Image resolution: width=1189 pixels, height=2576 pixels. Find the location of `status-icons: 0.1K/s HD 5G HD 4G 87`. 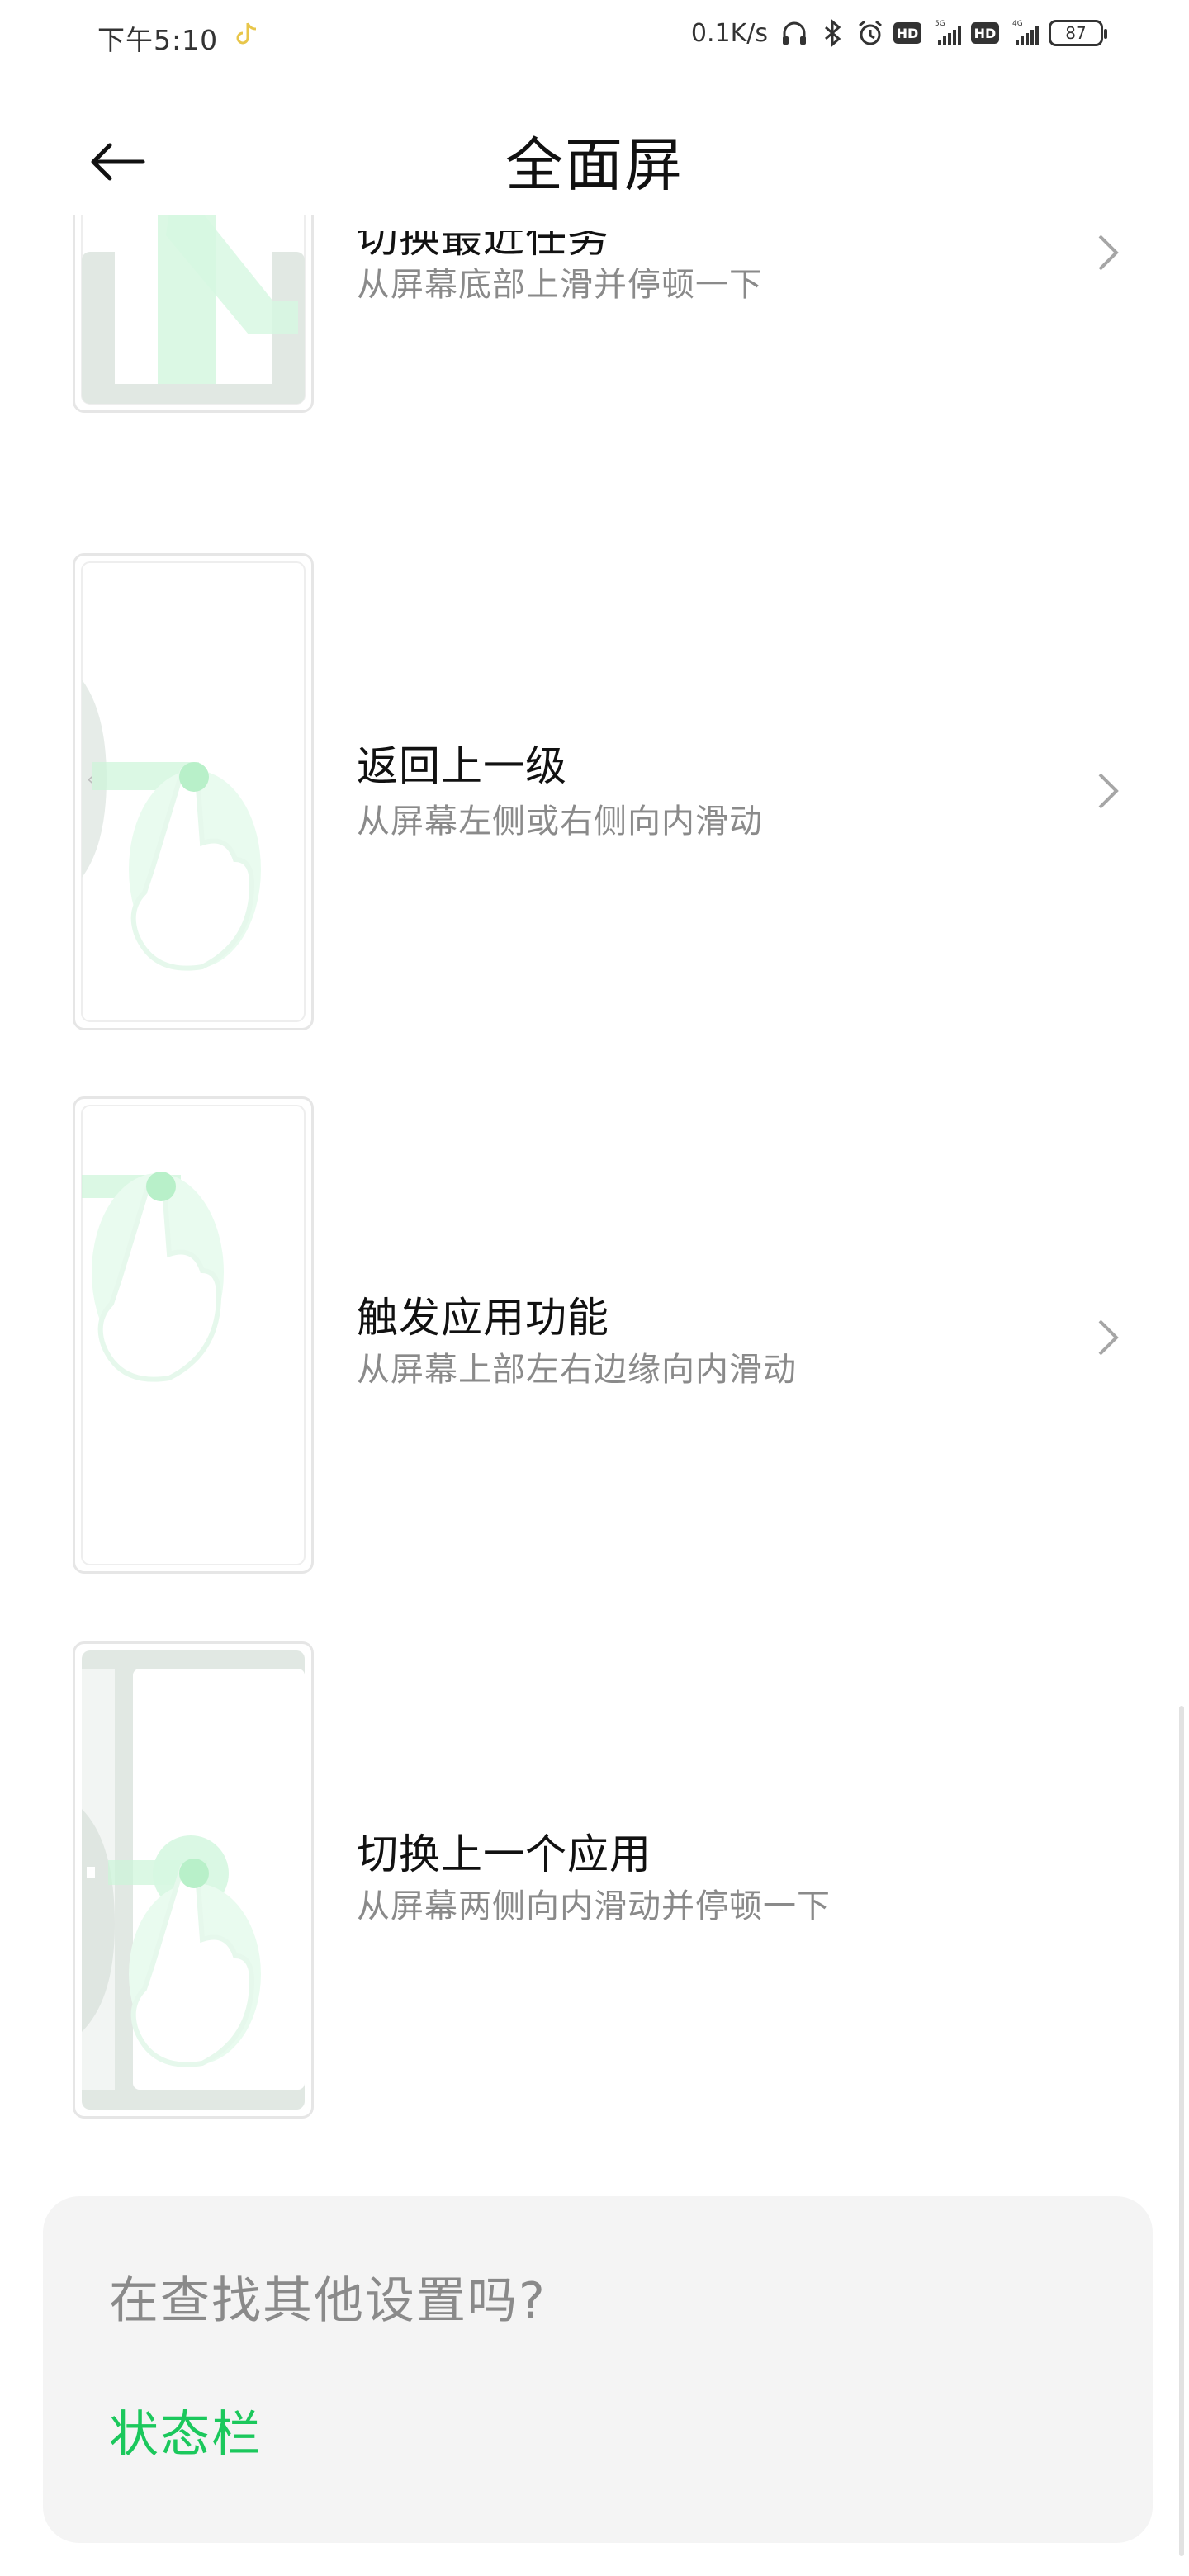

status-icons: 0.1K/s HD 5G HD 4G 87 is located at coordinates (898, 33).